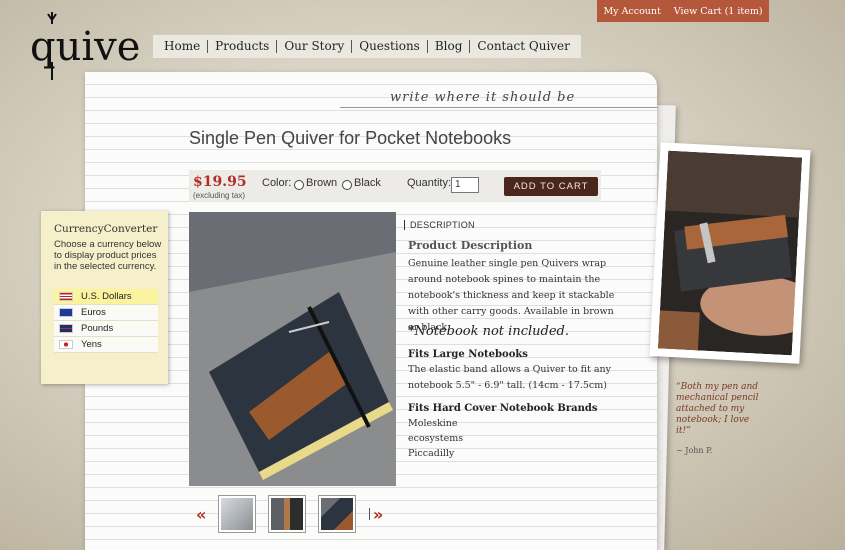 The image size is (845, 550). I want to click on nav-questions: Questions, so click(390, 46).